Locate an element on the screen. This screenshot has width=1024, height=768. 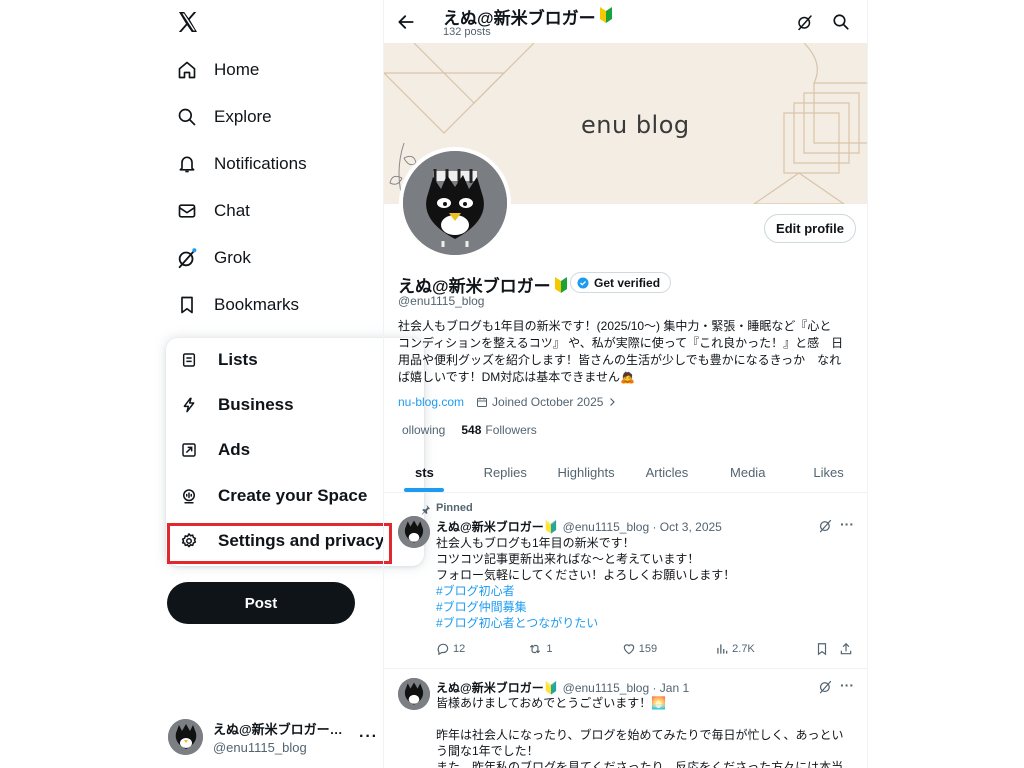
repost-count: 1 is located at coordinates (549, 649).